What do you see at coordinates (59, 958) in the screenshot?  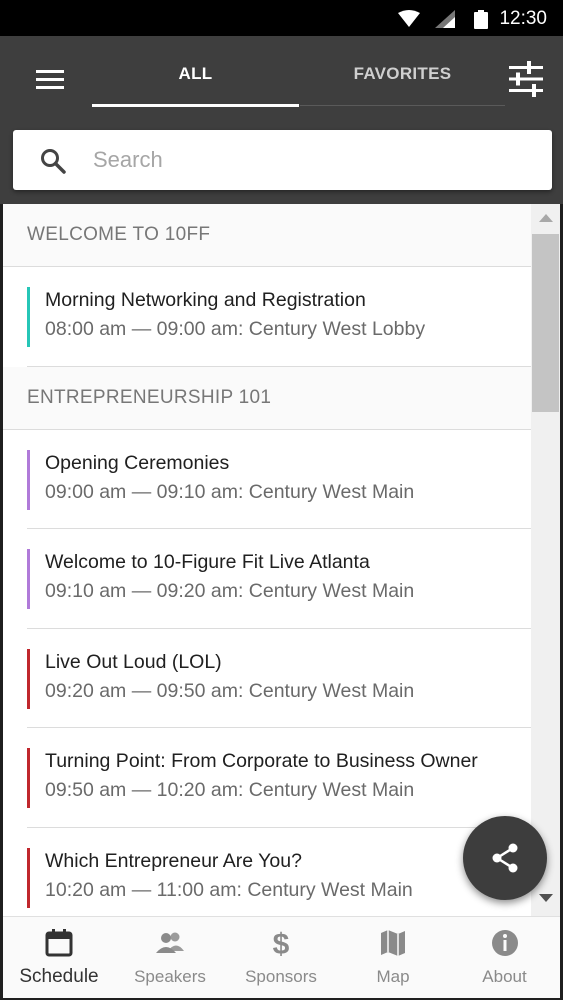 I see `nav-item-schedule: Schedule` at bounding box center [59, 958].